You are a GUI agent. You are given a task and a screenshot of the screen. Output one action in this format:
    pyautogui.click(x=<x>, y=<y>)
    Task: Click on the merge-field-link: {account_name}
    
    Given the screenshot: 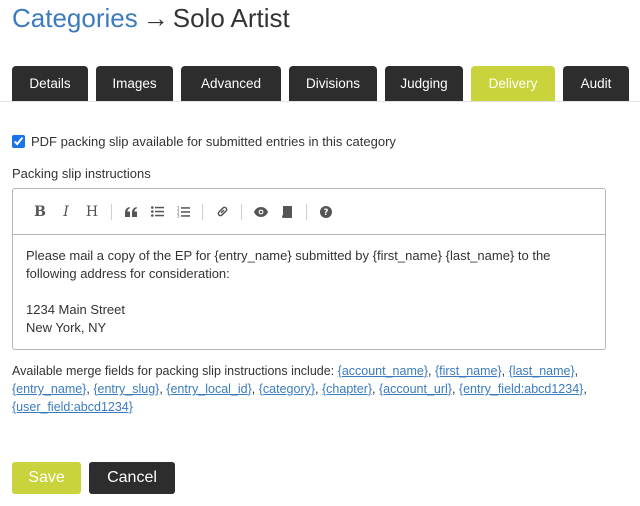 What is the action you would take?
    pyautogui.click(x=383, y=371)
    